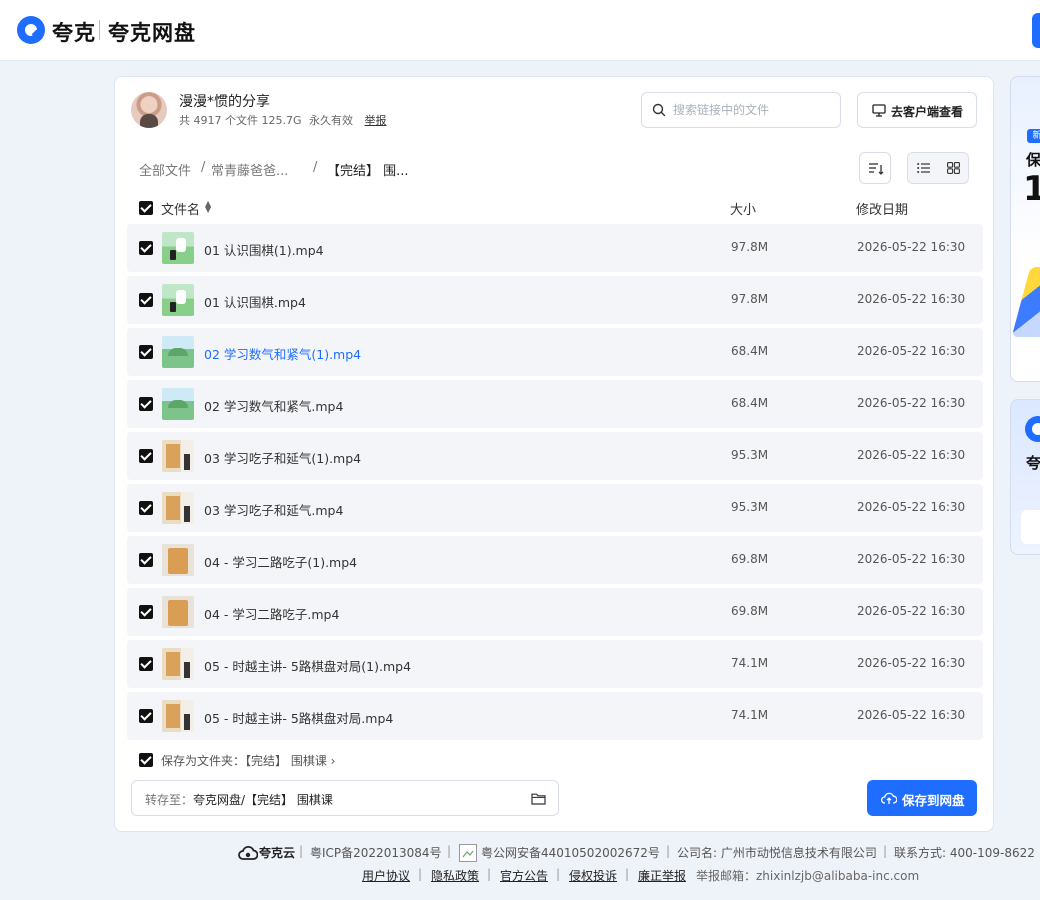 This screenshot has width=1040, height=900. Describe the element at coordinates (593, 875) in the screenshot. I see `footer-link-infringement: 侵权投诉` at that location.